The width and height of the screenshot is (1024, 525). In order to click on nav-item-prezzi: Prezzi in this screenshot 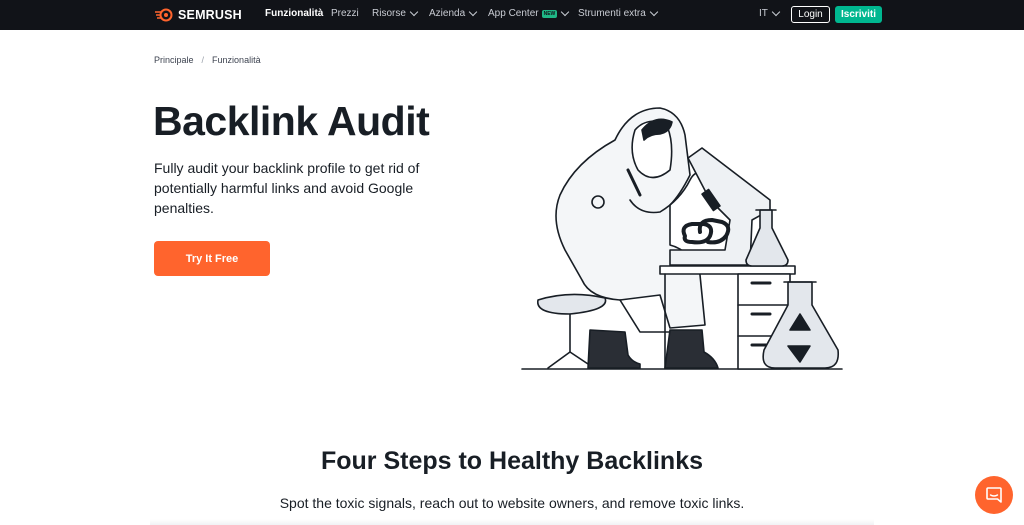, I will do `click(345, 13)`.